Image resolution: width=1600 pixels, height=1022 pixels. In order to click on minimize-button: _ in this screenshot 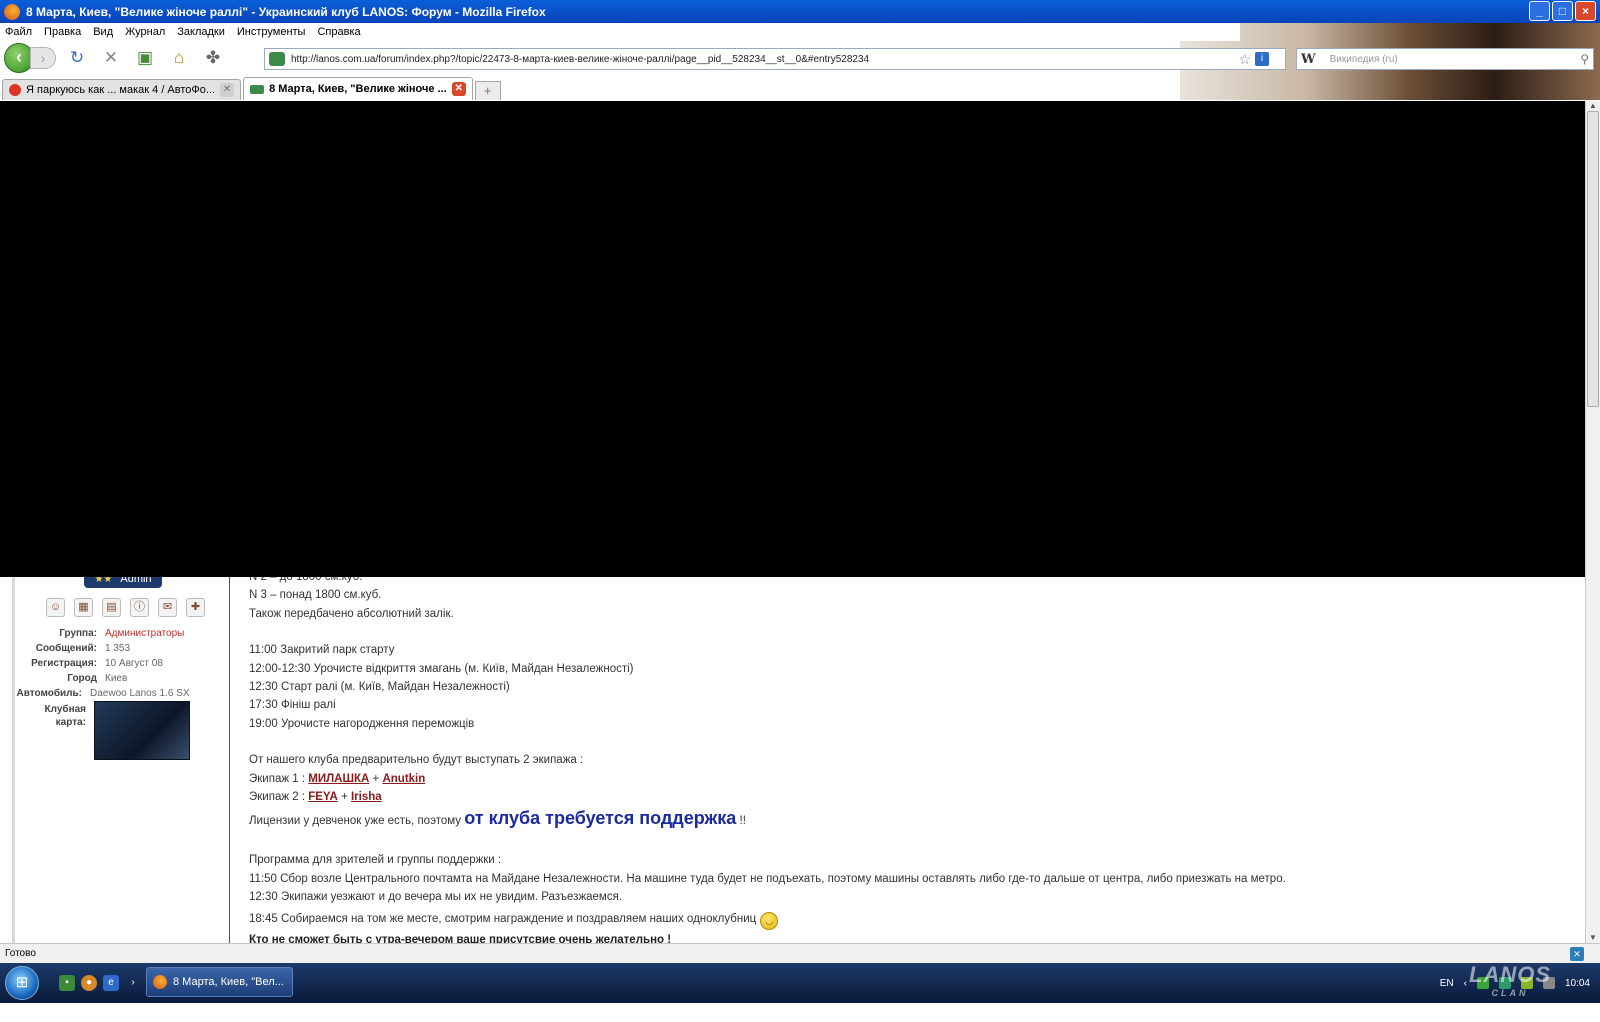, I will do `click(1539, 11)`.